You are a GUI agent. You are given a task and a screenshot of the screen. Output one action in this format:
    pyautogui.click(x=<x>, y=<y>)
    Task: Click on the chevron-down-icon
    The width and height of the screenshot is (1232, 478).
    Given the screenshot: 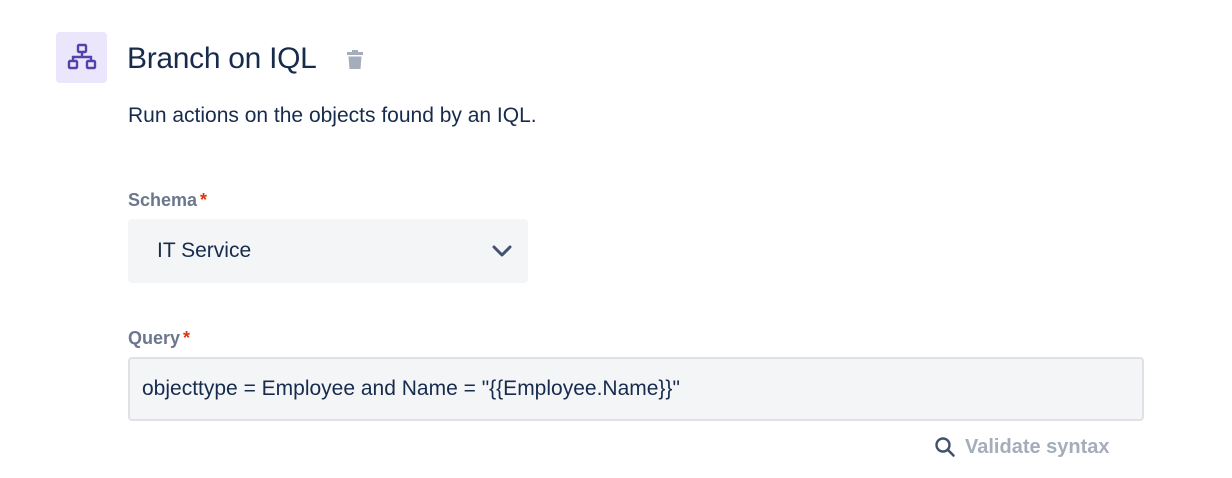 What is the action you would take?
    pyautogui.click(x=502, y=251)
    